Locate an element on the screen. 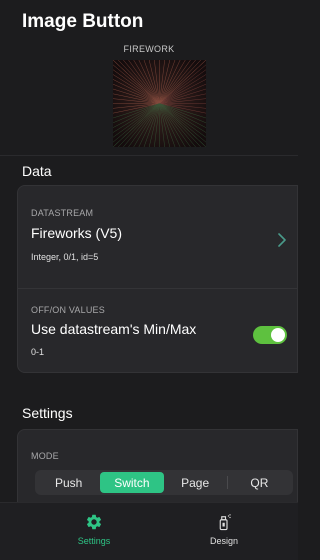 Image resolution: width=320 pixels, height=560 pixels. nav-label-design: Design is located at coordinates (223, 541).